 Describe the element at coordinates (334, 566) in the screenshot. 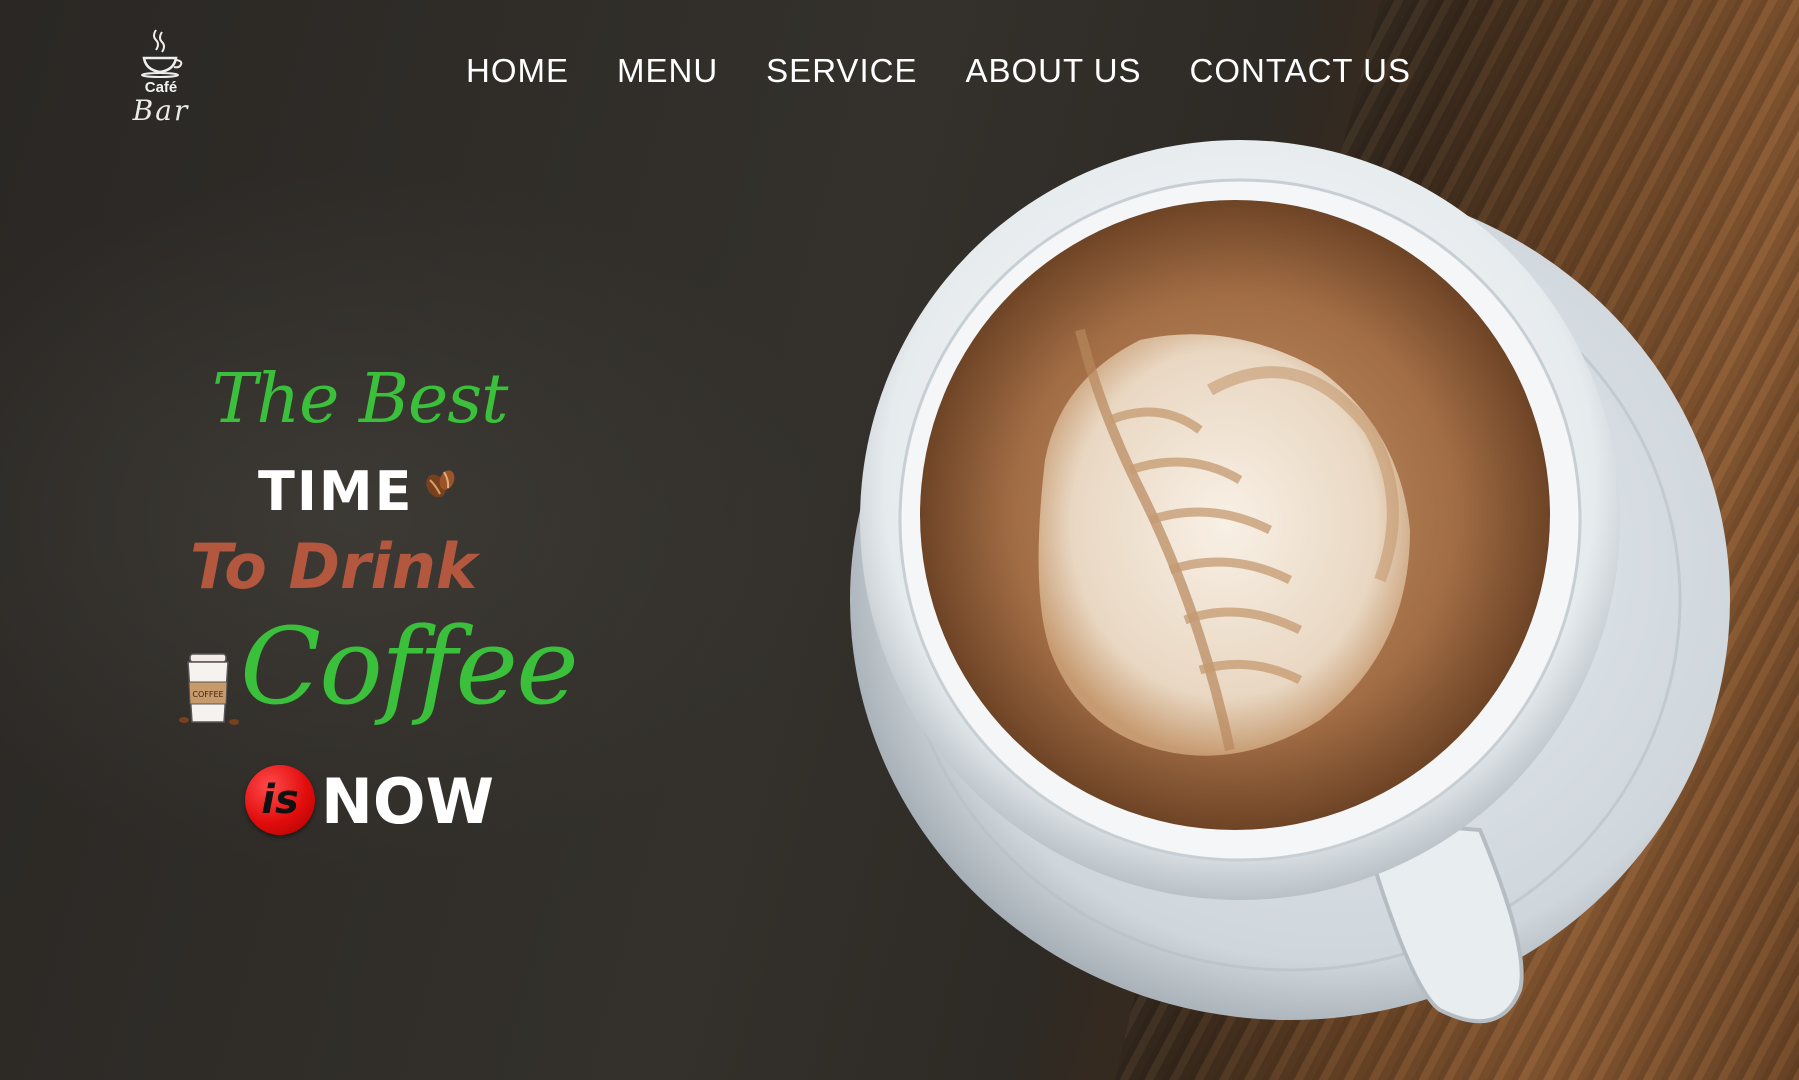

I see `hero-line-to-drink: To Drink` at that location.